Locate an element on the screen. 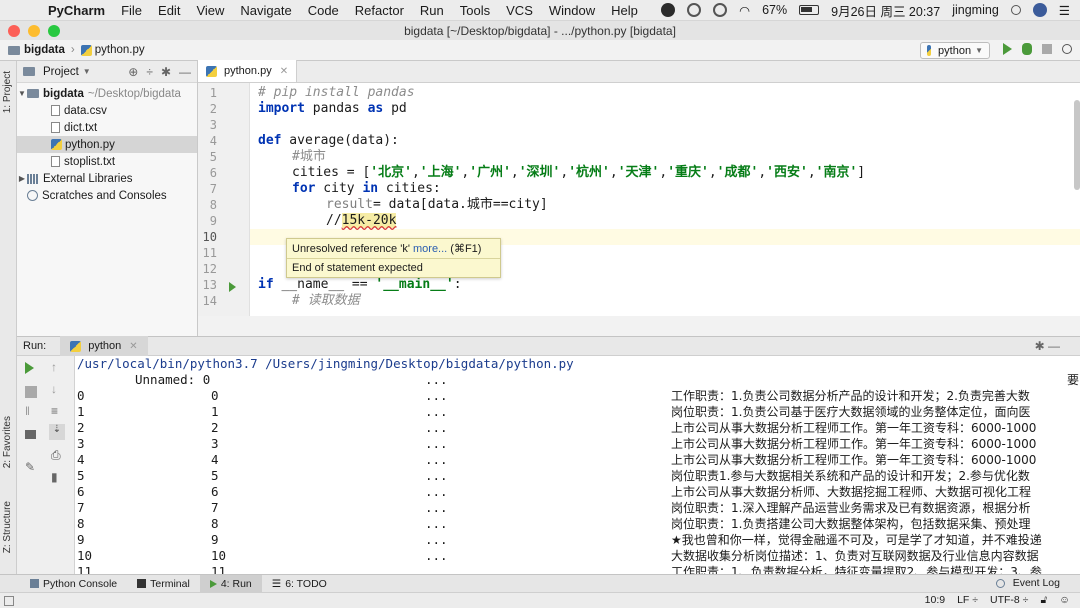 Image resolution: width=1080 pixels, height=608 pixels. menu-edit: Edit is located at coordinates (169, 10).